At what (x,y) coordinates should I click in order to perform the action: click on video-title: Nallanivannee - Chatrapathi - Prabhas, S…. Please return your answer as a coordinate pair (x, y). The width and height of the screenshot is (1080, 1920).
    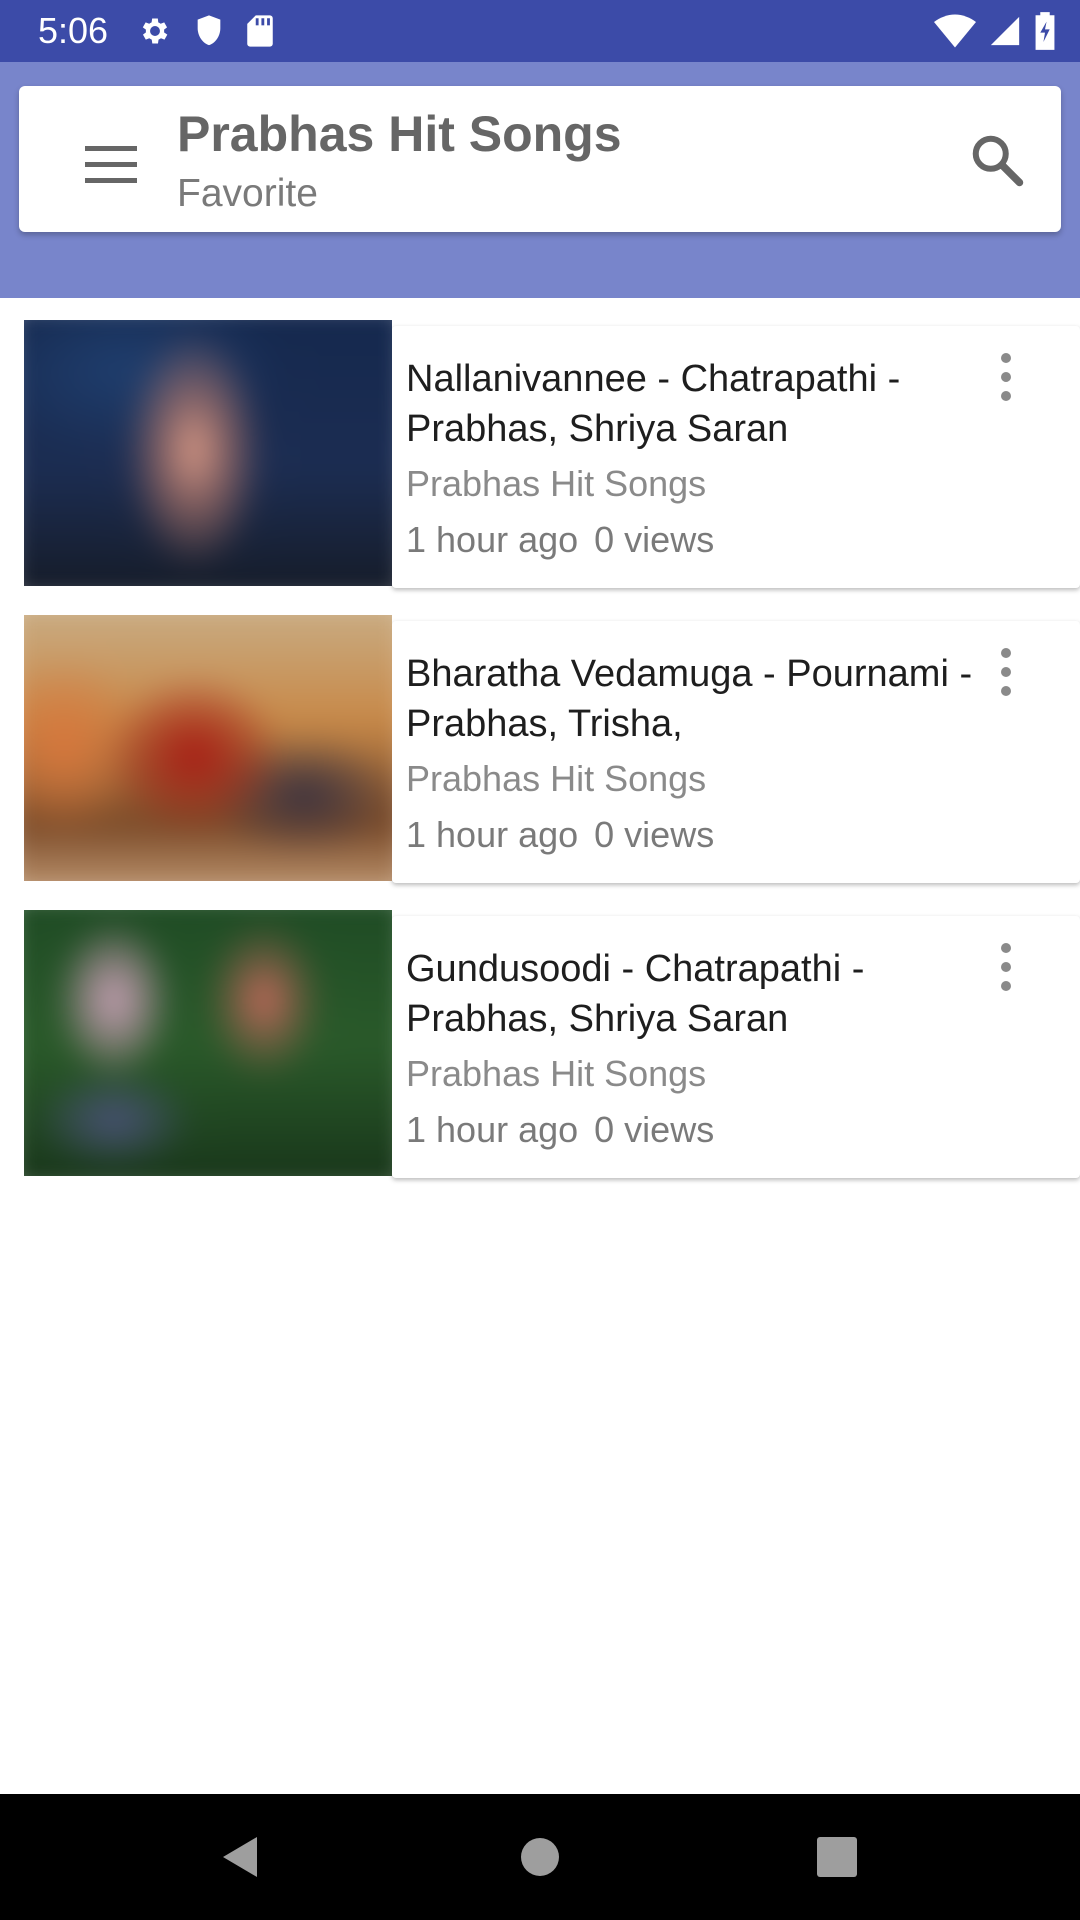
    Looking at the image, I should click on (653, 404).